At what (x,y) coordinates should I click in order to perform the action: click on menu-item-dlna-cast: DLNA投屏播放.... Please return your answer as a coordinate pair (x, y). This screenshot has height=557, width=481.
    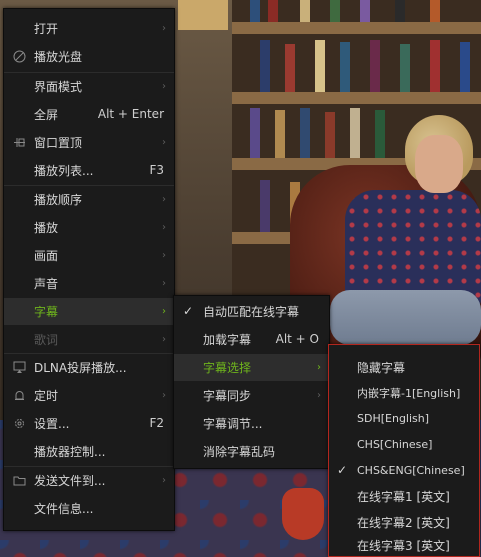
    Looking at the image, I should click on (89, 367).